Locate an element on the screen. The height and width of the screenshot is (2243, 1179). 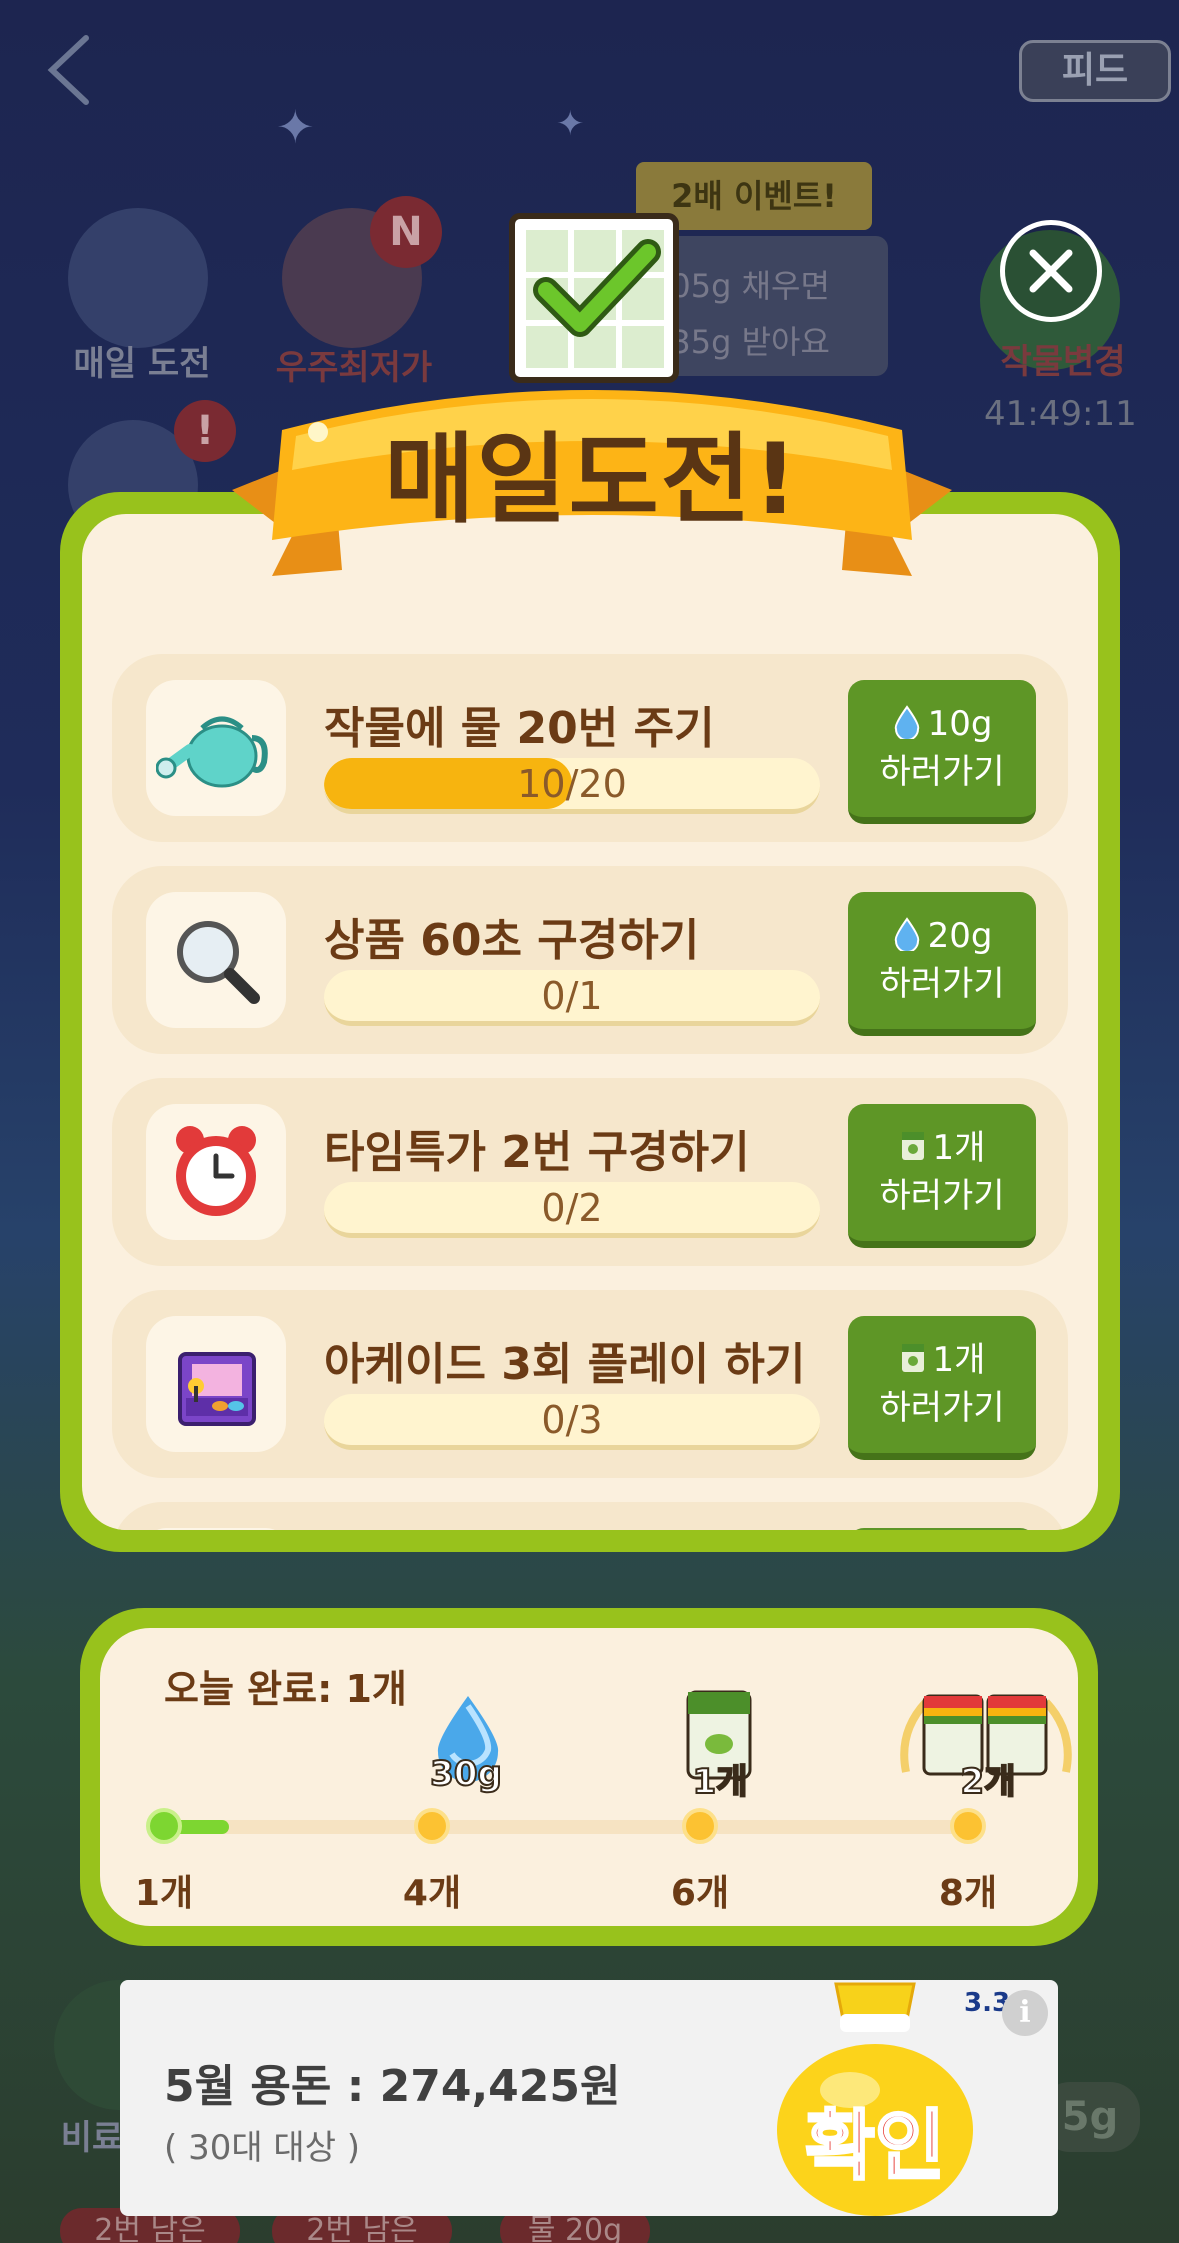
watering-can-icon is located at coordinates (212, 752).